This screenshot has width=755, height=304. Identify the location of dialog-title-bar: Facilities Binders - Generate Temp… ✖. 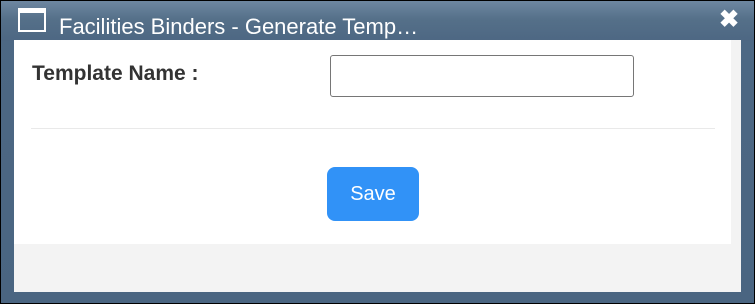
(377, 21).